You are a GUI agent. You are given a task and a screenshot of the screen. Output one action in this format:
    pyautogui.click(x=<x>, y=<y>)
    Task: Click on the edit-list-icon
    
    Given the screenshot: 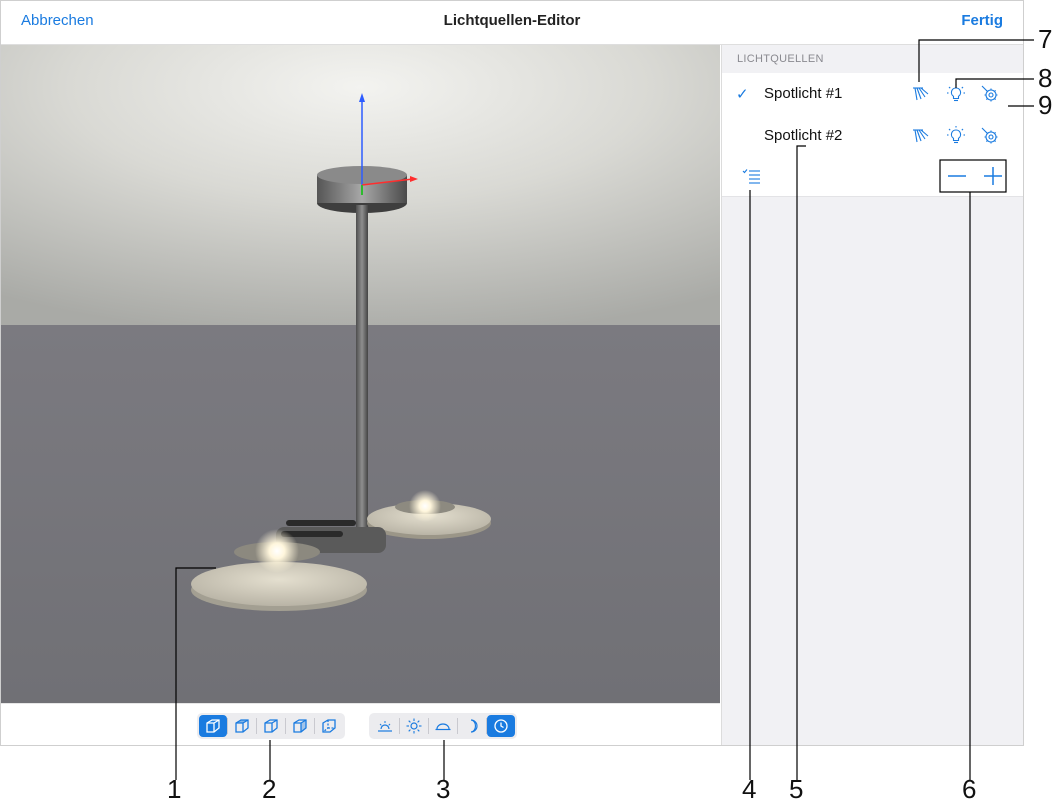 What is the action you would take?
    pyautogui.click(x=752, y=176)
    